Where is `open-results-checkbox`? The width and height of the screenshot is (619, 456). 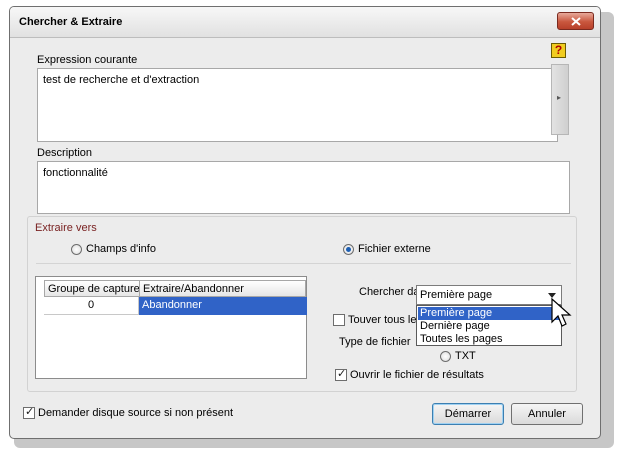 open-results-checkbox is located at coordinates (341, 374).